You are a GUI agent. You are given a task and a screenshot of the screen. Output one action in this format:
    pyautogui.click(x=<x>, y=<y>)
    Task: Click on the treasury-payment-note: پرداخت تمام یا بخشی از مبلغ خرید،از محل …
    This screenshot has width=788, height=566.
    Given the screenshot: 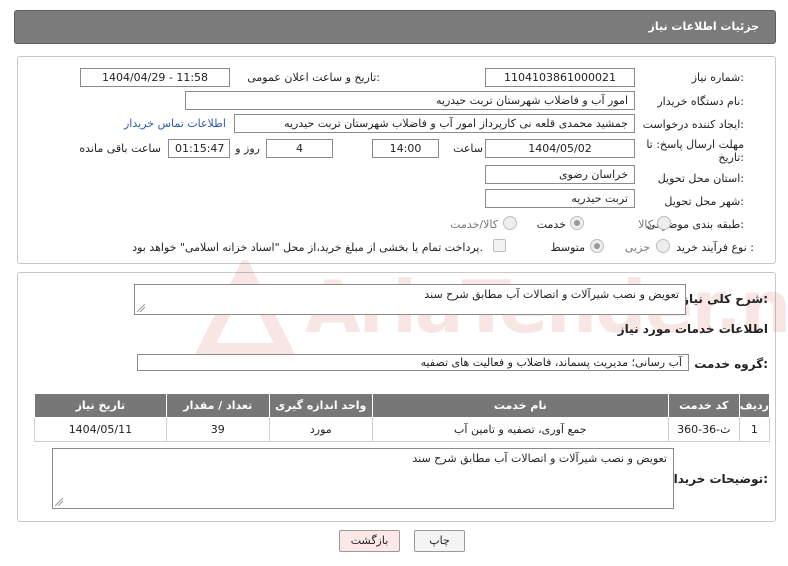 What is the action you would take?
    pyautogui.click(x=307, y=247)
    